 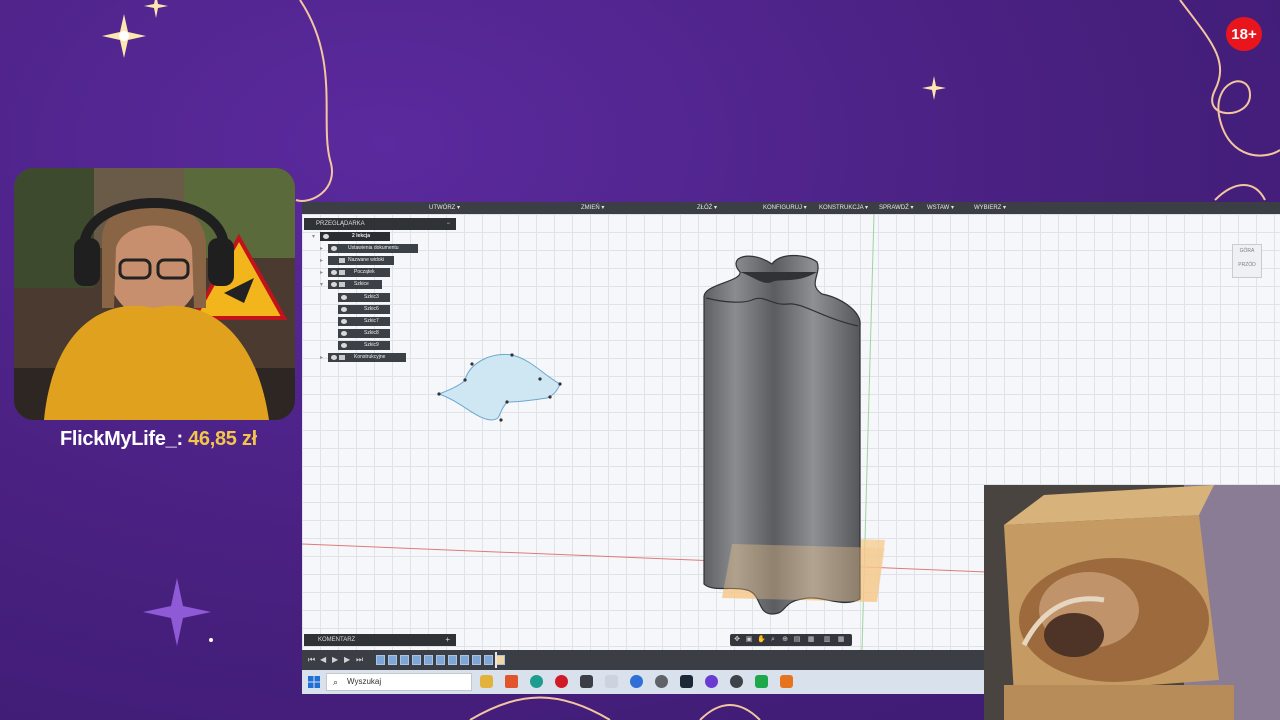 What do you see at coordinates (311, 660) in the screenshot?
I see `go-to-start-icon: ⏮` at bounding box center [311, 660].